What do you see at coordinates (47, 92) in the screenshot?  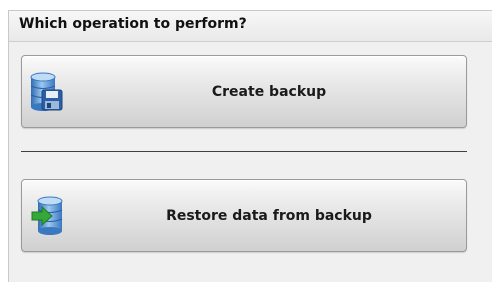 I see `database-save-icon` at bounding box center [47, 92].